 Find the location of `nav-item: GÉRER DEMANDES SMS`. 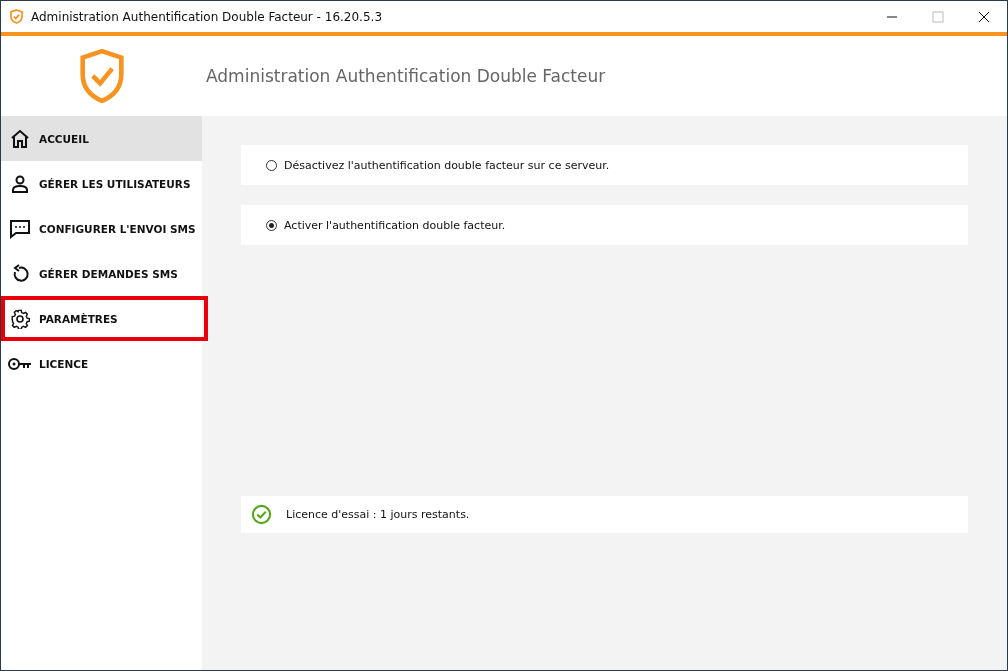

nav-item: GÉRER DEMANDES SMS is located at coordinates (101, 273).